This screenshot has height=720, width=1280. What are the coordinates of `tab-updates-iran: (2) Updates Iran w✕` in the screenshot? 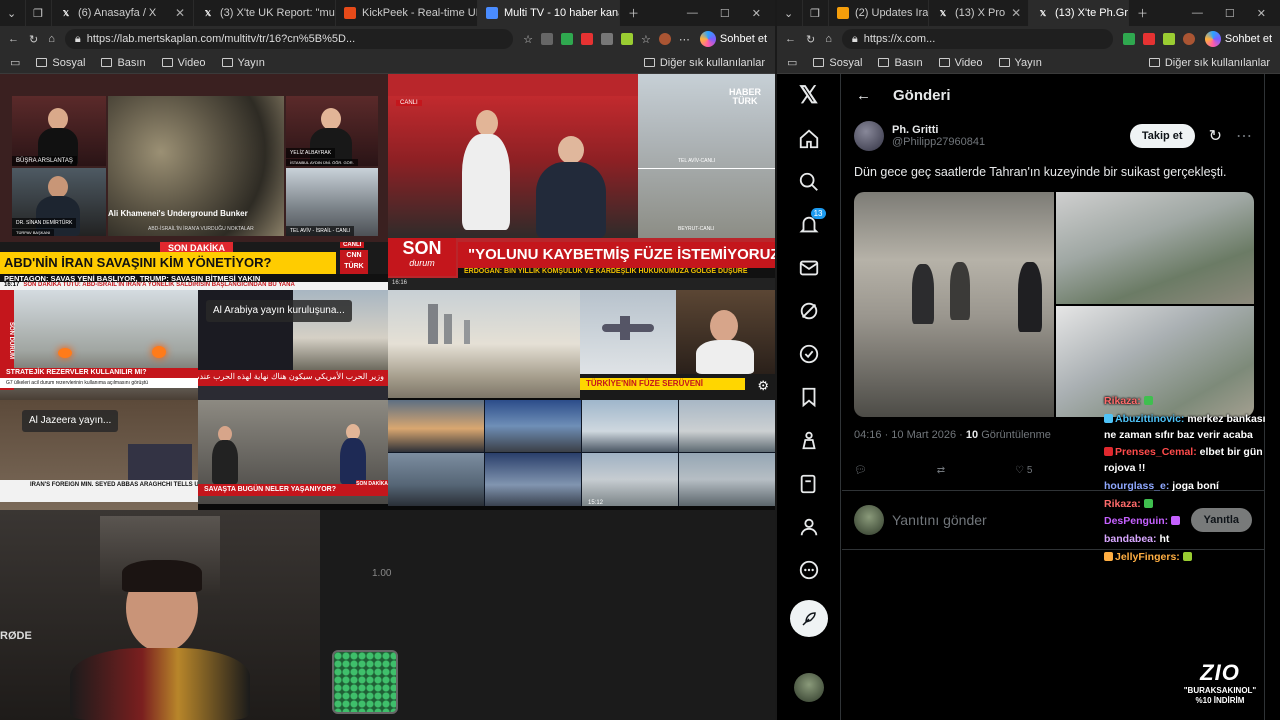 It's located at (879, 13).